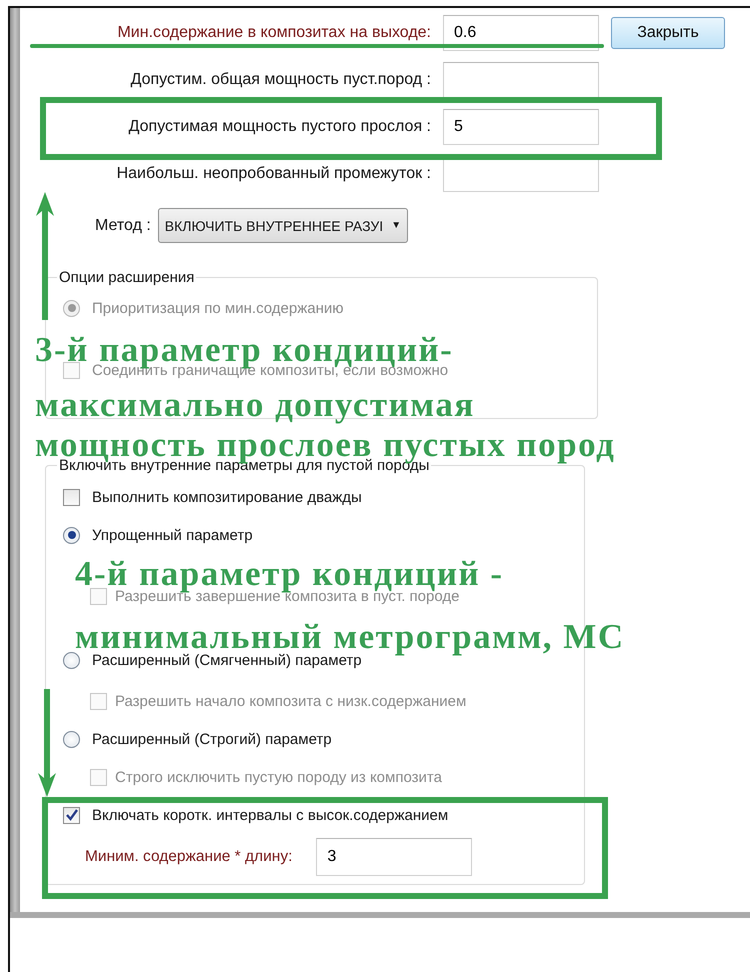 The image size is (750, 972). Describe the element at coordinates (394, 857) in the screenshot. I see `input-field: 3` at that location.